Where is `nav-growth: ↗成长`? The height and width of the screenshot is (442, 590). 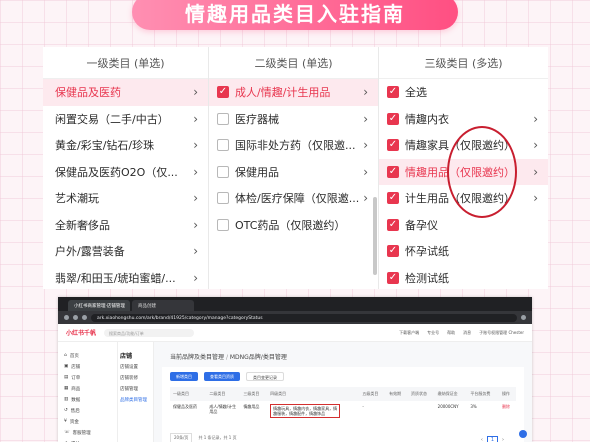 nav-growth: ↗成长 is located at coordinates (90, 440).